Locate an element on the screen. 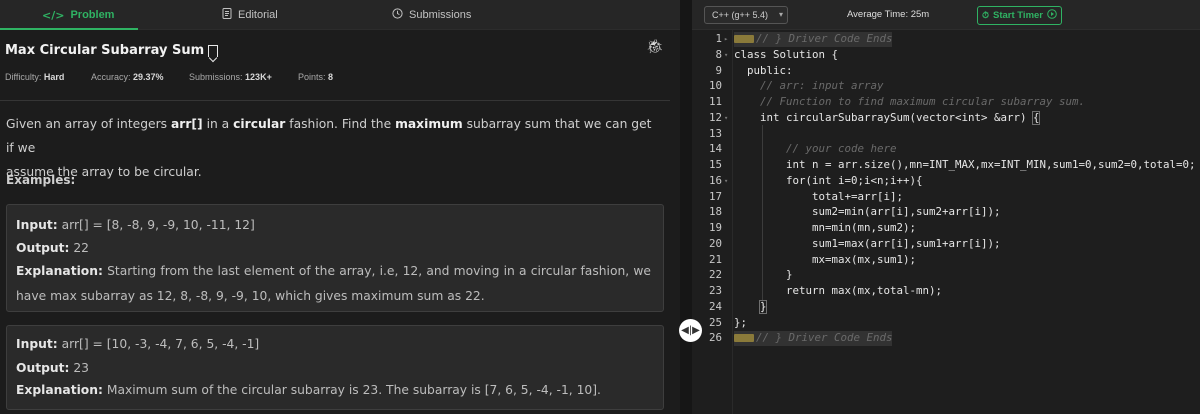 The width and height of the screenshot is (1200, 414). code-comment: // your code here is located at coordinates (815, 149).